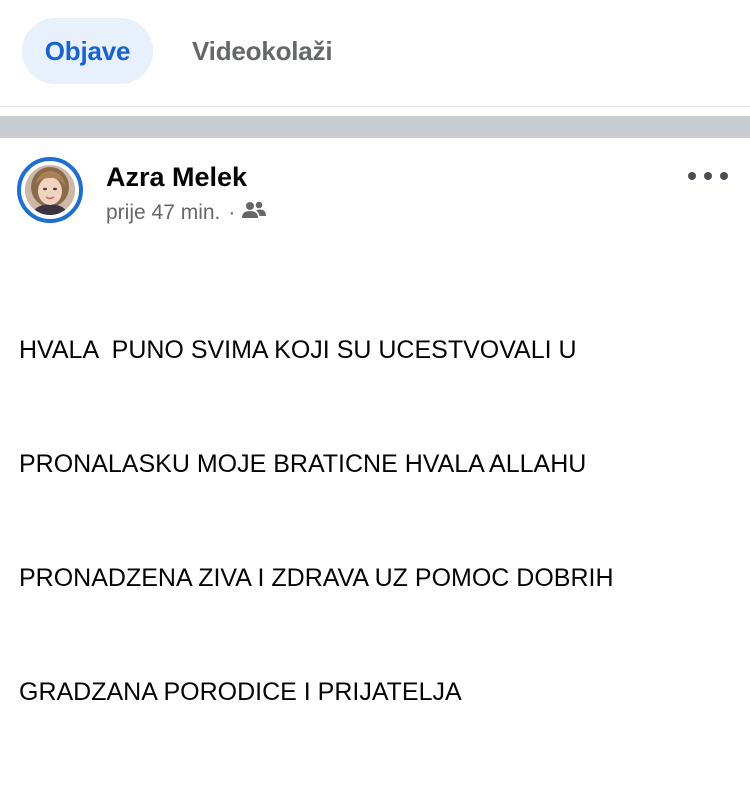  I want to click on post-text-line: PRONALASKU MOJE BRATICNE HVALA ALLAHU, so click(303, 464).